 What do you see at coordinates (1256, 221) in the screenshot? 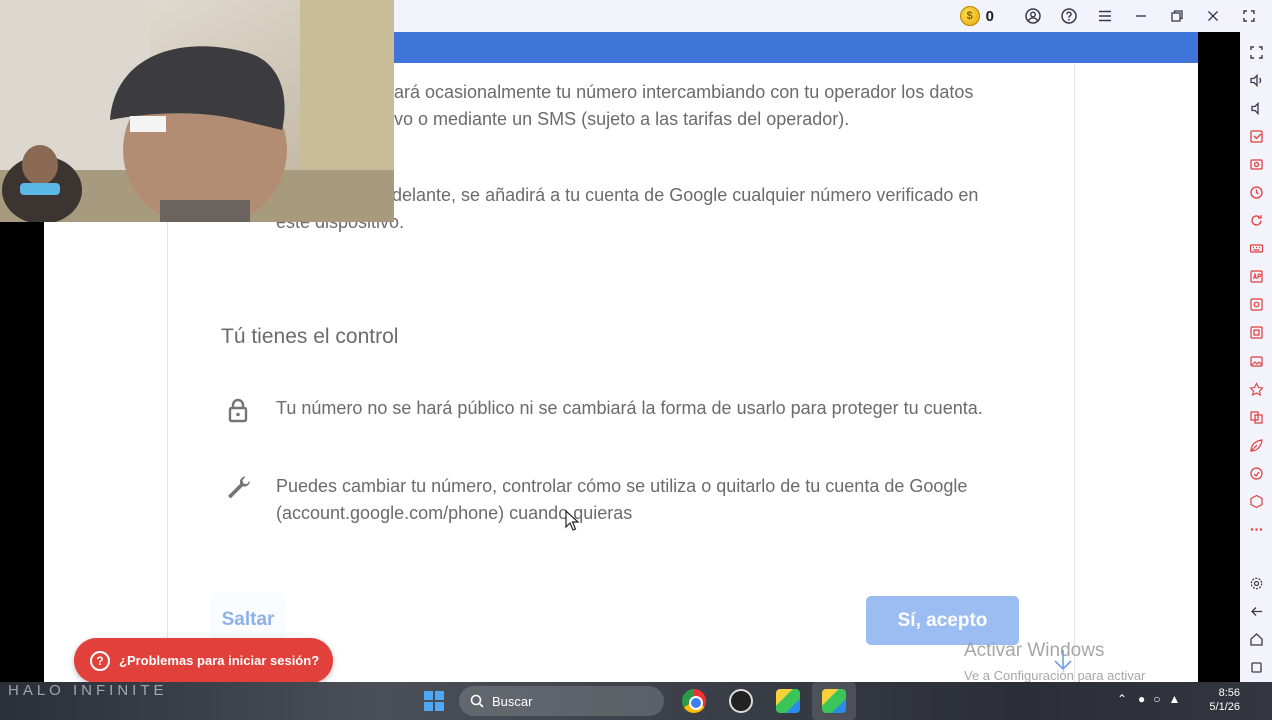
I see `rotate-icon` at bounding box center [1256, 221].